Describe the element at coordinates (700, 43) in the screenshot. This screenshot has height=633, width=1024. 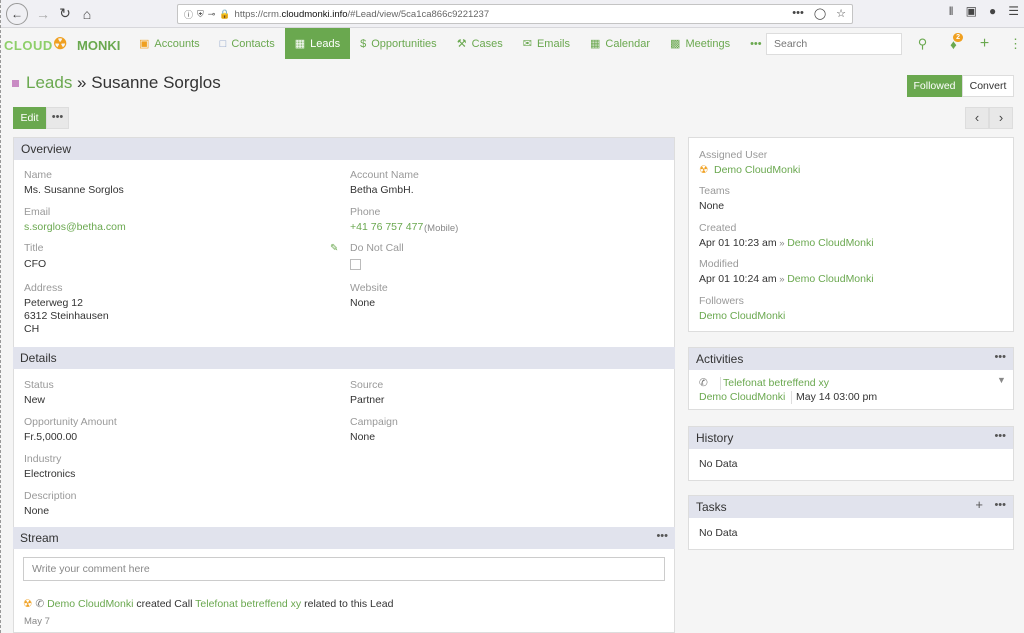
I see `tab-meetings: ▩ Meetings` at that location.